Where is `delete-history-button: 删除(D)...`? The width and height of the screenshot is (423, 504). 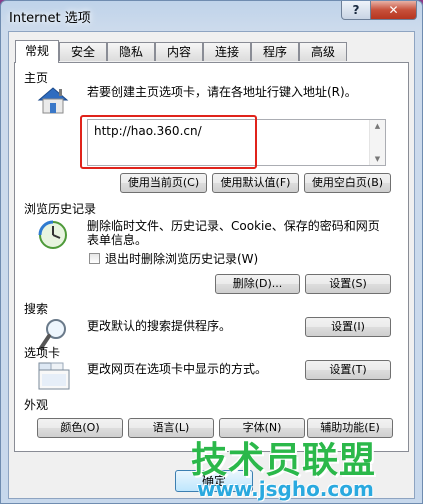 delete-history-button: 删除(D)... is located at coordinates (257, 284).